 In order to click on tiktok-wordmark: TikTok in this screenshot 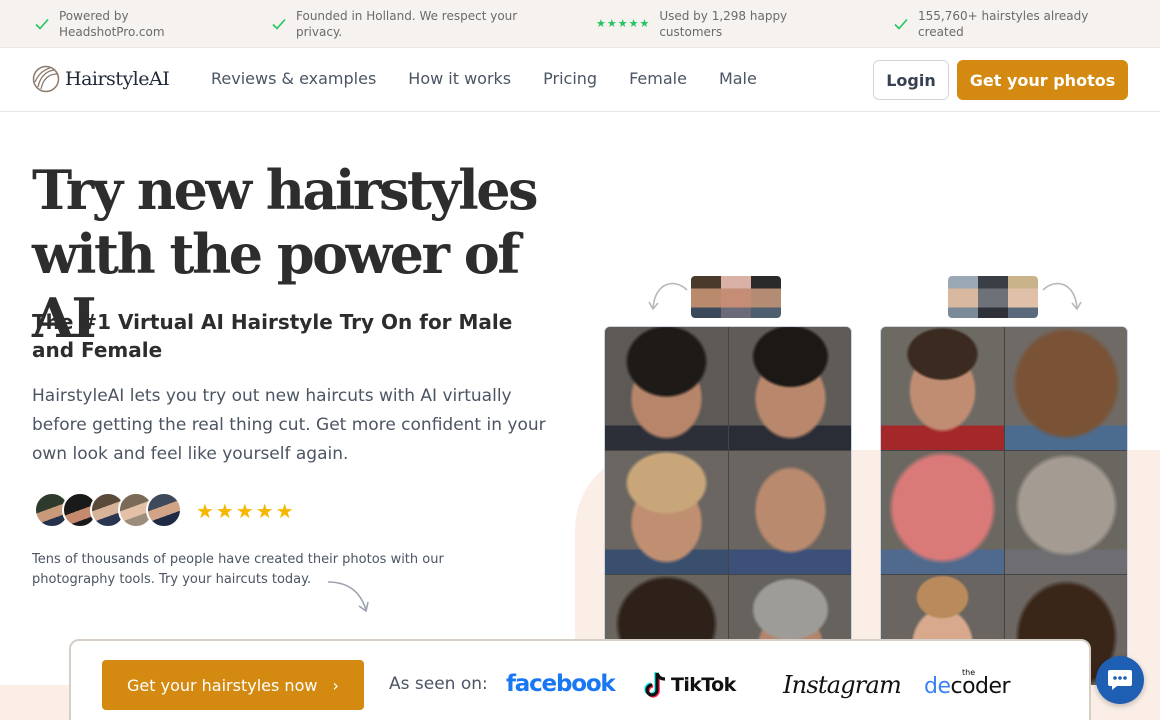, I will do `click(703, 685)`.